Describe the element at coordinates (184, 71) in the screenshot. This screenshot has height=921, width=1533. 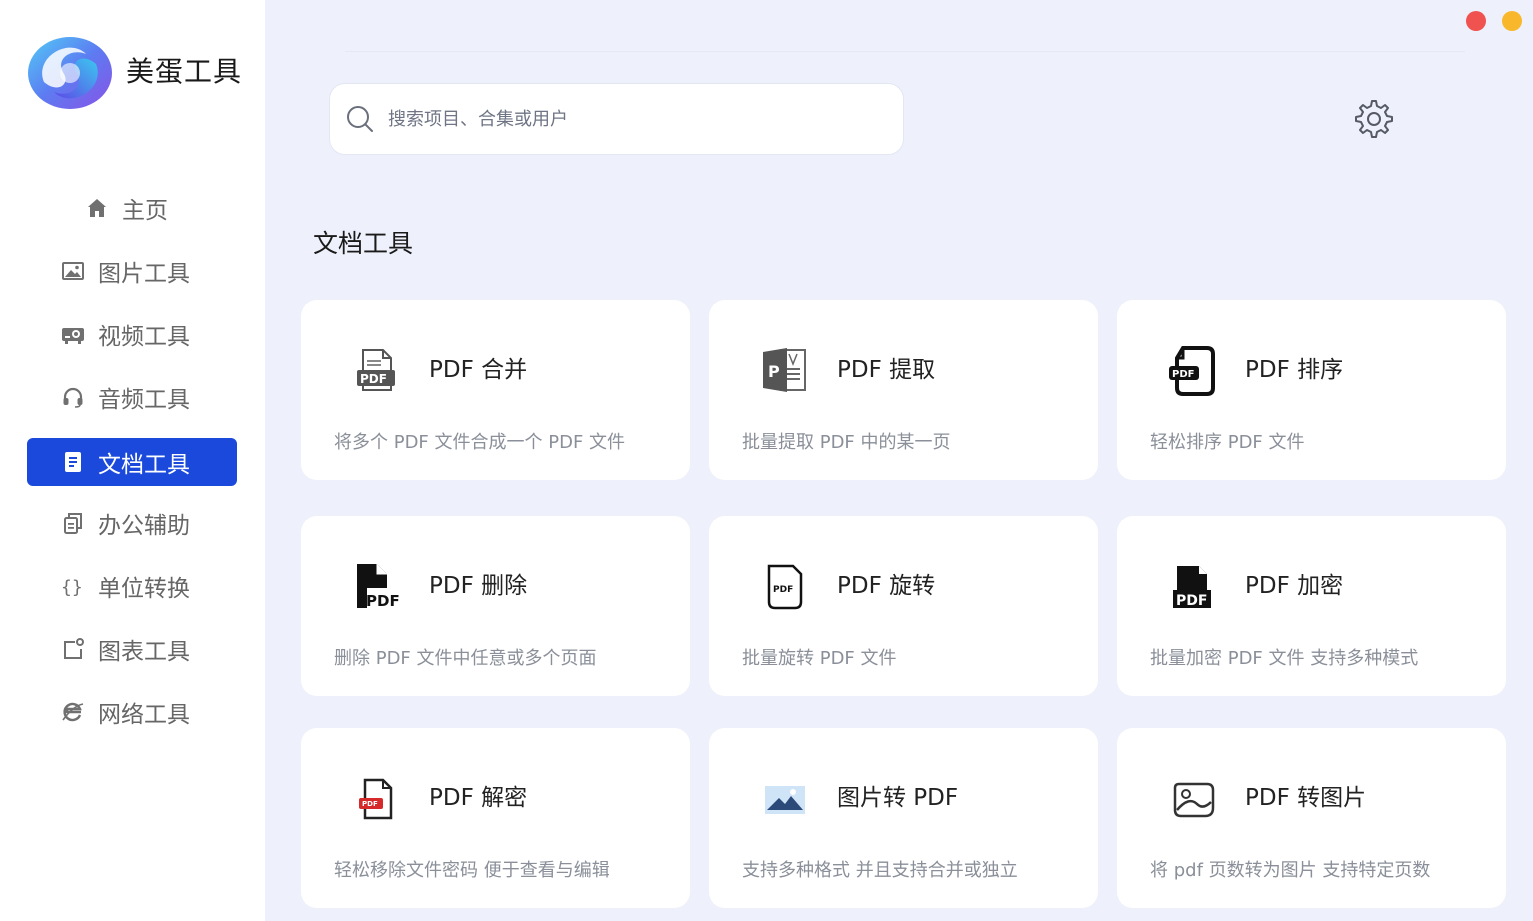
I see `app-title: 美蛋工具` at that location.